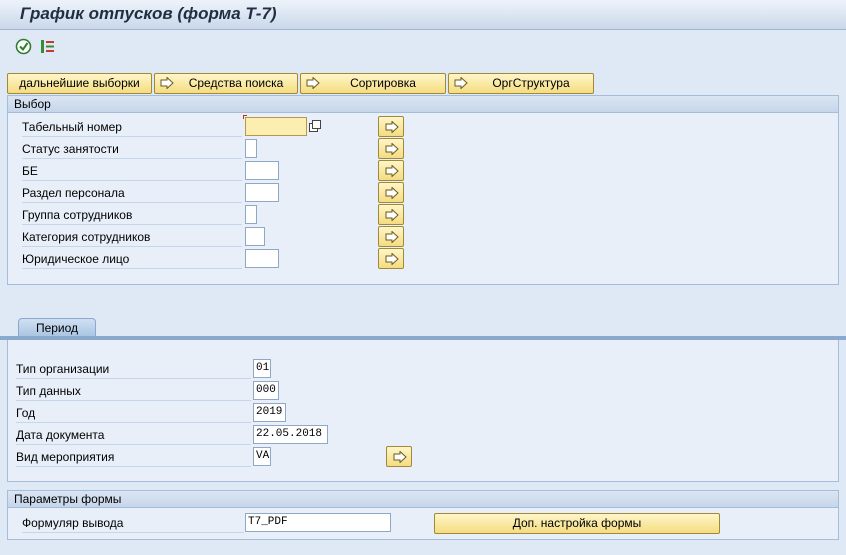 This screenshot has height=555, width=846. I want to click on personnel-area-input, so click(262, 192).